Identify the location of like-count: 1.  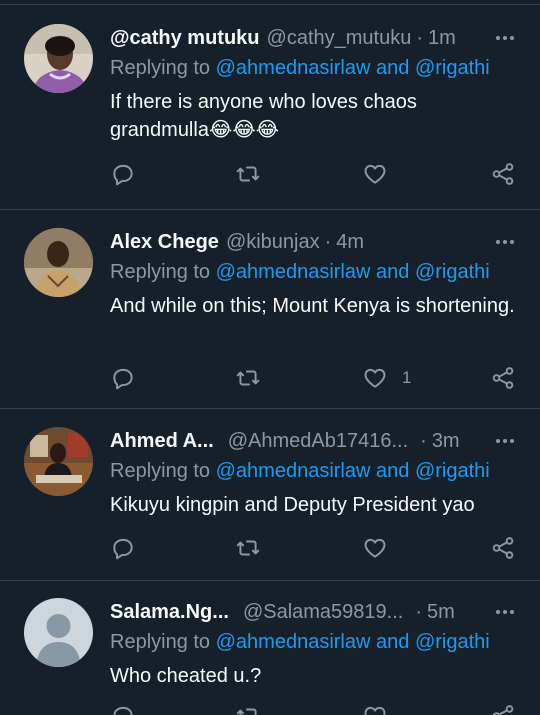
(407, 377).